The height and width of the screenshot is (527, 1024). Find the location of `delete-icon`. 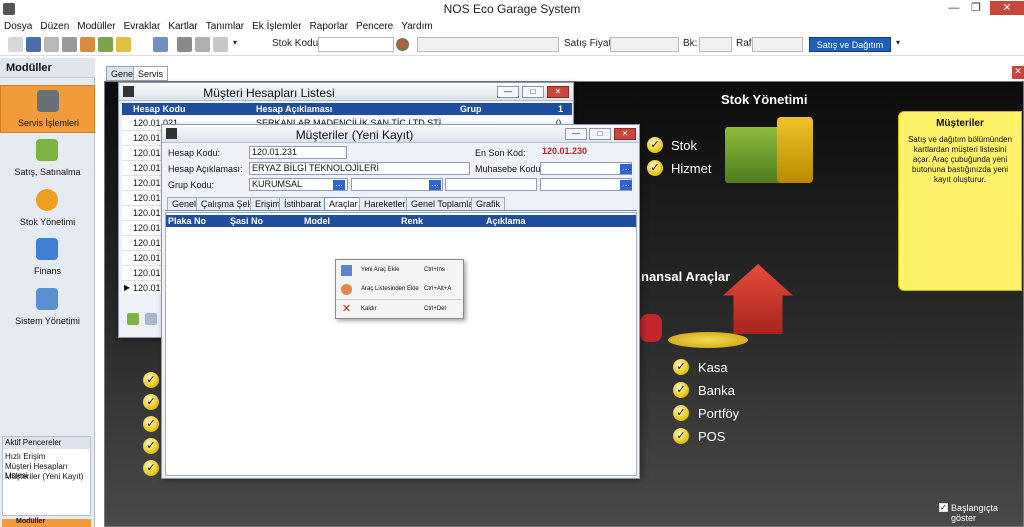

delete-icon is located at coordinates (51, 44).